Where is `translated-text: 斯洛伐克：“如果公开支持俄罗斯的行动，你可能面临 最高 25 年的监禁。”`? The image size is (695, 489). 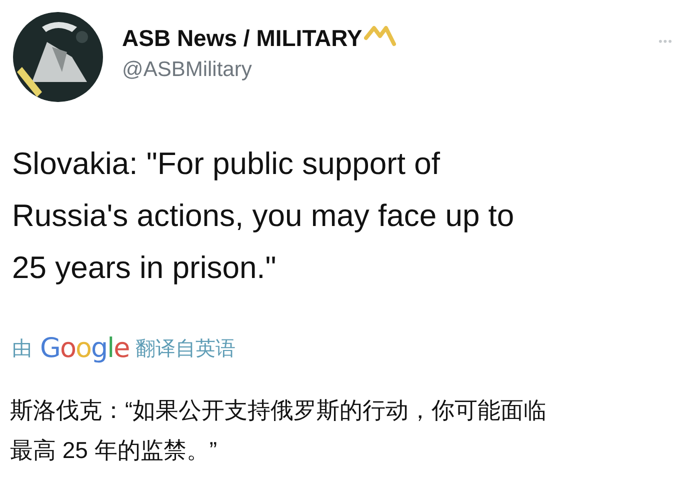 translated-text: 斯洛伐克：“如果公开支持俄罗斯的行动，你可能面临 最高 25 年的监禁。” is located at coordinates (279, 430).